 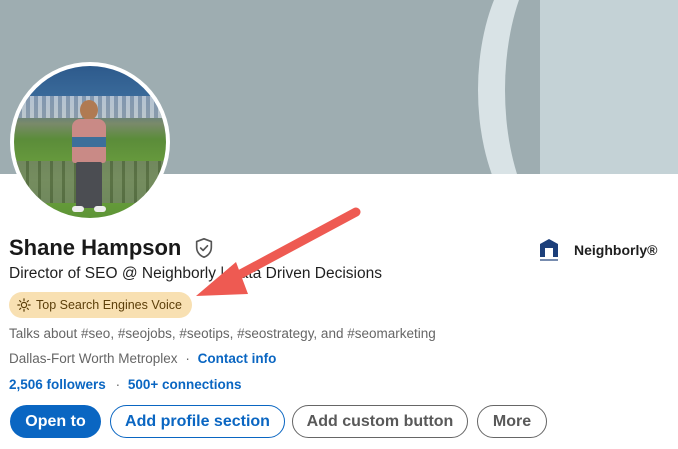 What do you see at coordinates (57, 384) in the screenshot?
I see `followers-link: 2,506 followers` at bounding box center [57, 384].